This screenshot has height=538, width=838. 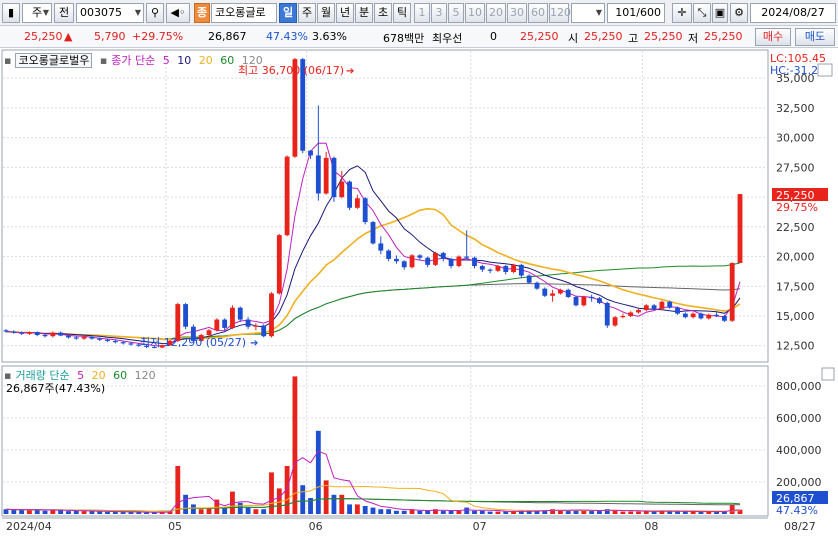 What do you see at coordinates (795, 257) in the screenshot?
I see `price-tick-label: 20,000` at bounding box center [795, 257].